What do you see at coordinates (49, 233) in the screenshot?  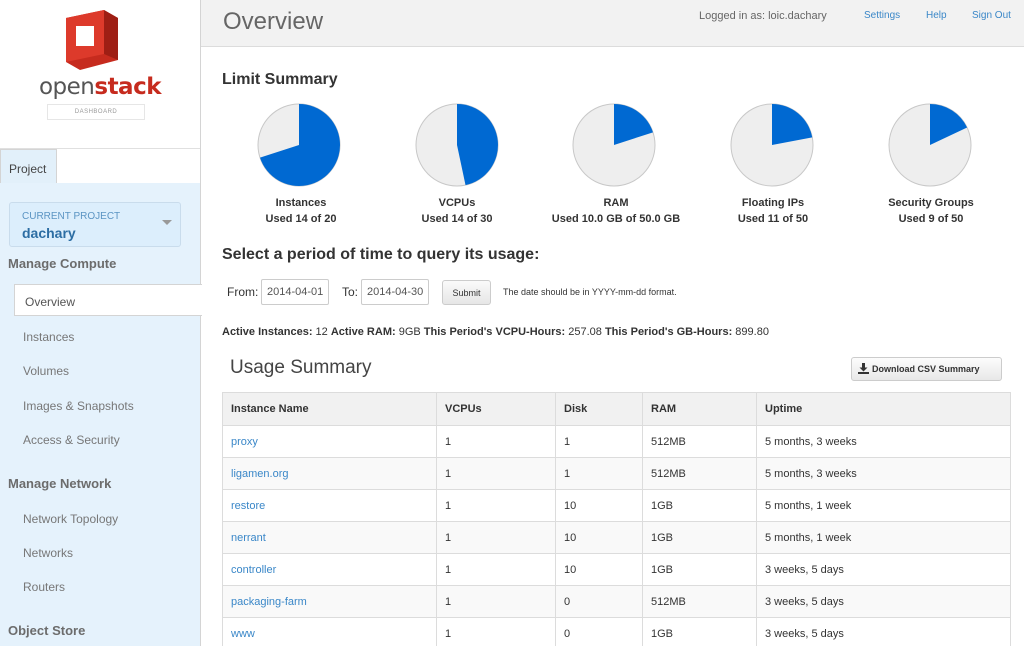 I see `current-project-name: dachary` at bounding box center [49, 233].